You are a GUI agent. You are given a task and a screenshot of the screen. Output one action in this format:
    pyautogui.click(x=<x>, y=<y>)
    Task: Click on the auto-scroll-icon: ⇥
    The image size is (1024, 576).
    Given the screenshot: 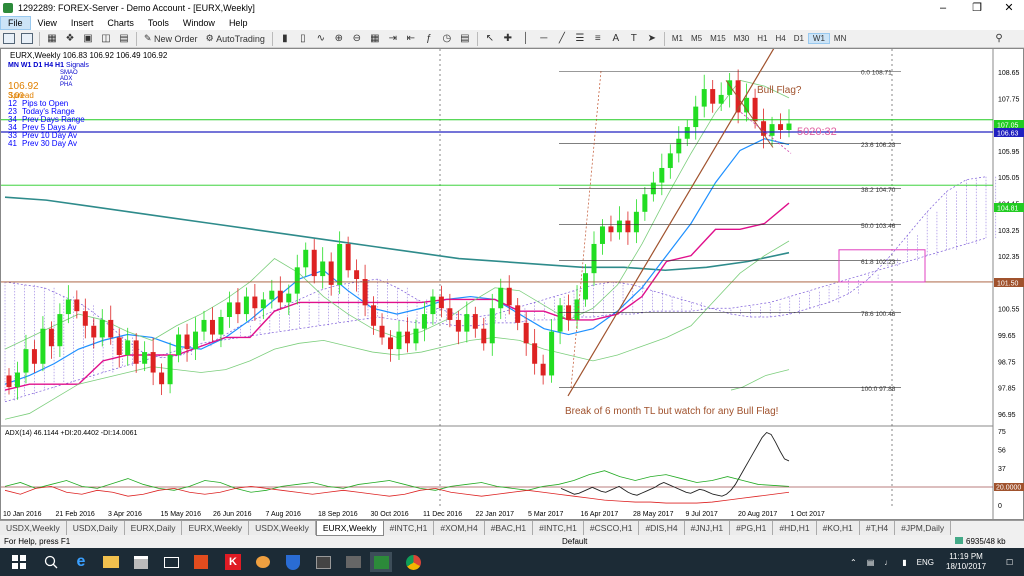 What is the action you would take?
    pyautogui.click(x=393, y=39)
    